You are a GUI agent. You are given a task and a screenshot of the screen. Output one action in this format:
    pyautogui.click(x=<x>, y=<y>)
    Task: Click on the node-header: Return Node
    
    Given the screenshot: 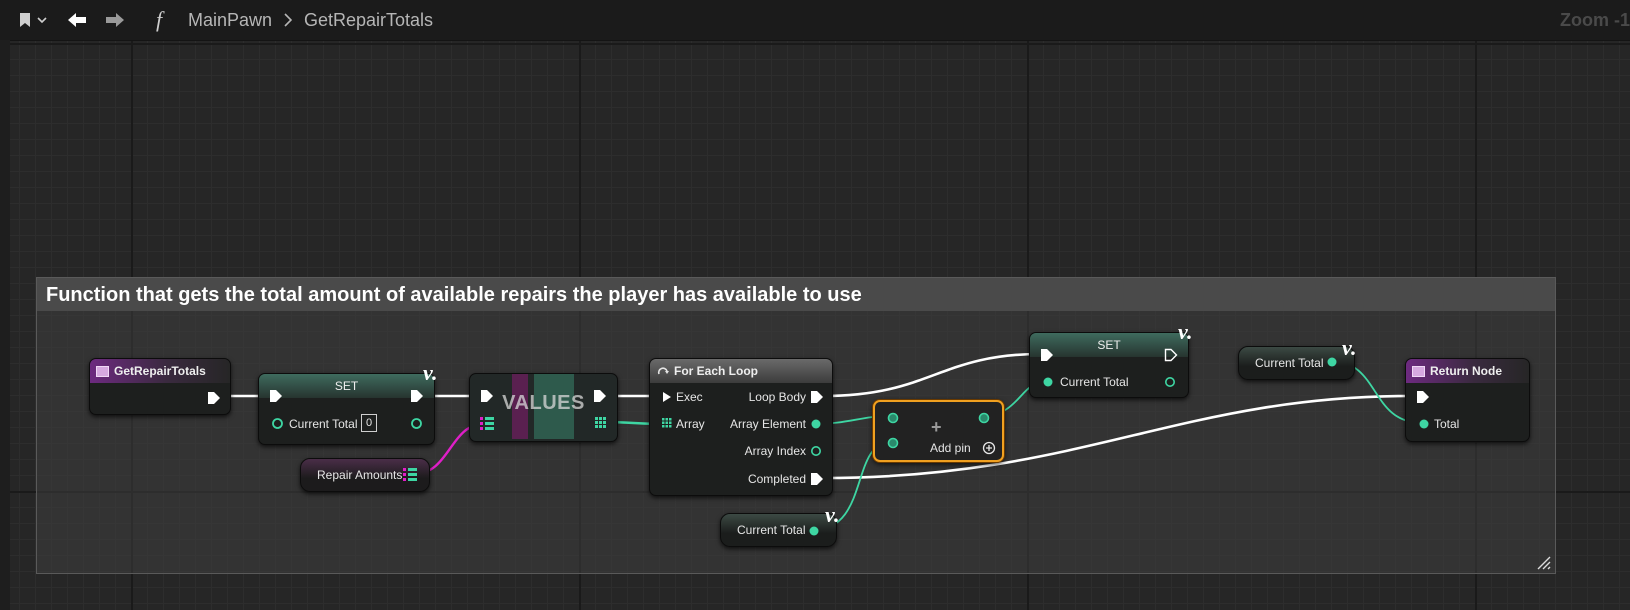 What is the action you would take?
    pyautogui.click(x=1467, y=371)
    